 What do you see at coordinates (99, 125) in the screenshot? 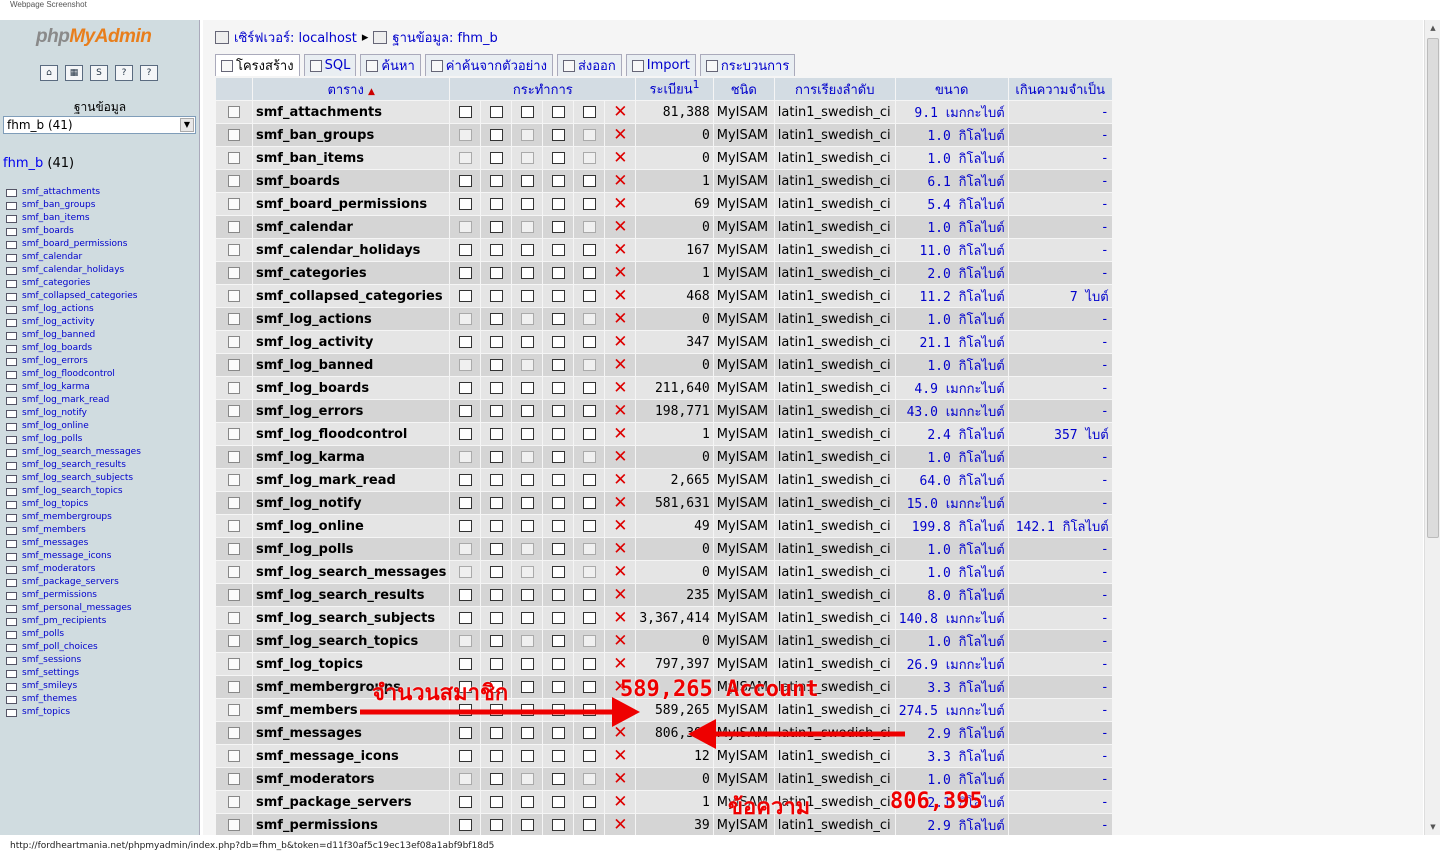
I see `database-select: fhm_b (41) ▼` at bounding box center [99, 125].